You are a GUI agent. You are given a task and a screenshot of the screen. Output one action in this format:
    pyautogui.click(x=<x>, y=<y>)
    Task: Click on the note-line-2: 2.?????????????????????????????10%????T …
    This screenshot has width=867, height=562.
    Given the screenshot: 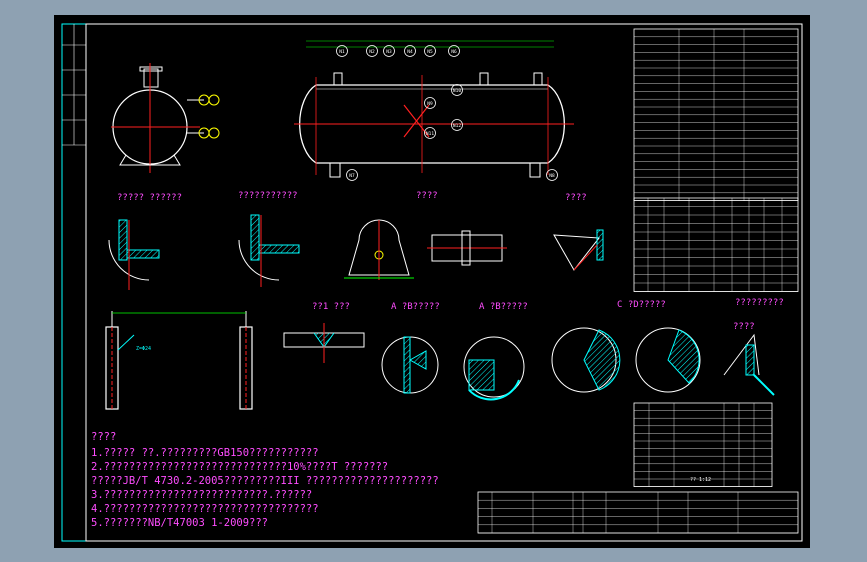 What is the action you would take?
    pyautogui.click(x=239, y=467)
    